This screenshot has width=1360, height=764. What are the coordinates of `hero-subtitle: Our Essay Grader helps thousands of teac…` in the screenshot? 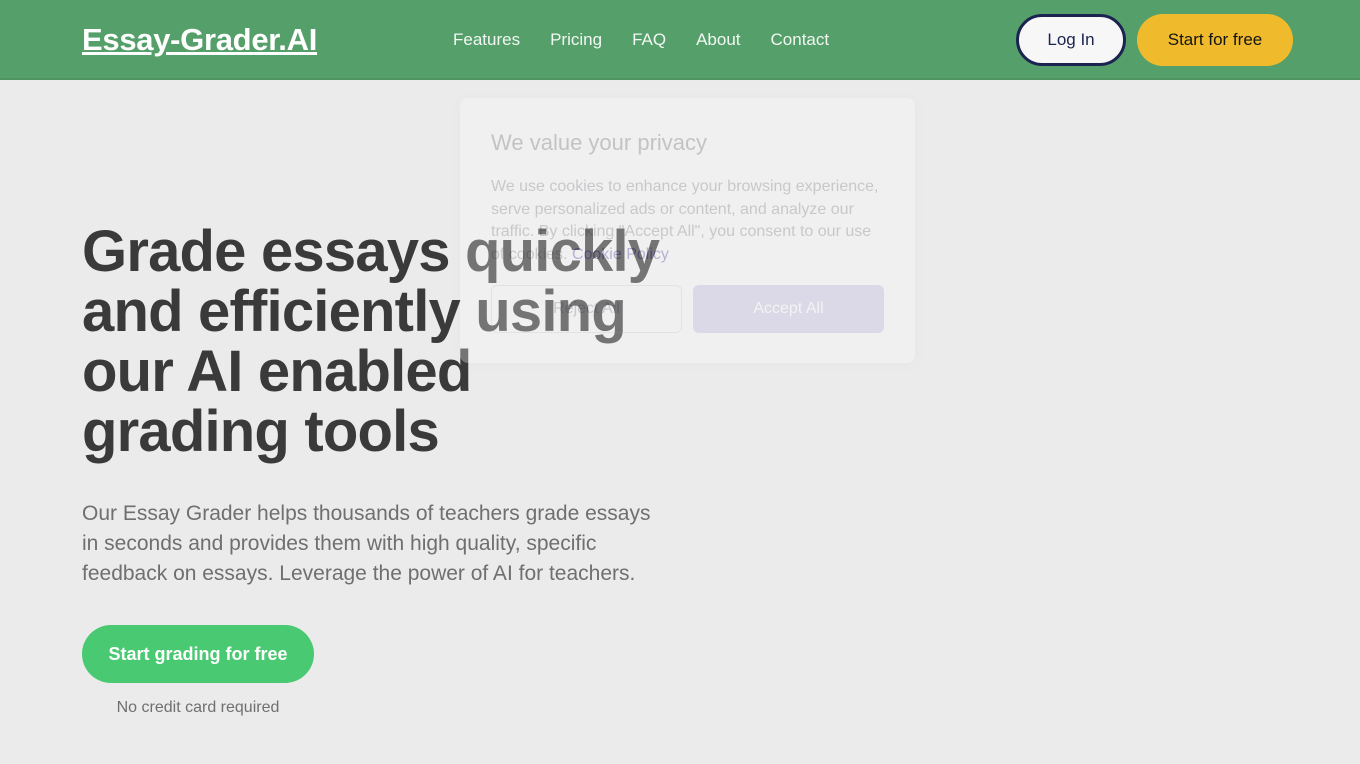 It's located at (366, 543).